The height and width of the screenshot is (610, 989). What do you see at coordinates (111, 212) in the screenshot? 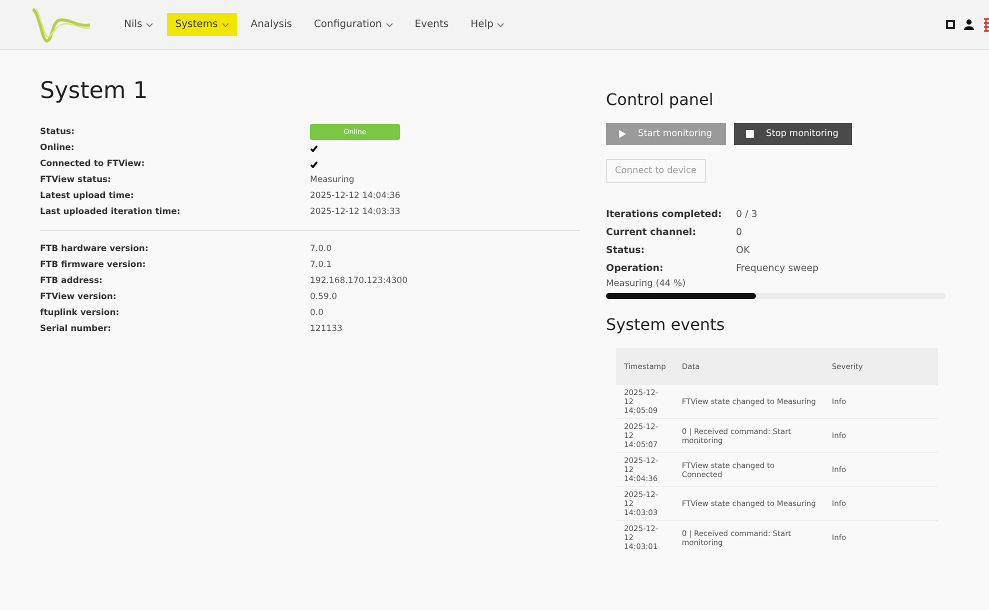
I see `field-label: Last uploaded iteration time:` at bounding box center [111, 212].